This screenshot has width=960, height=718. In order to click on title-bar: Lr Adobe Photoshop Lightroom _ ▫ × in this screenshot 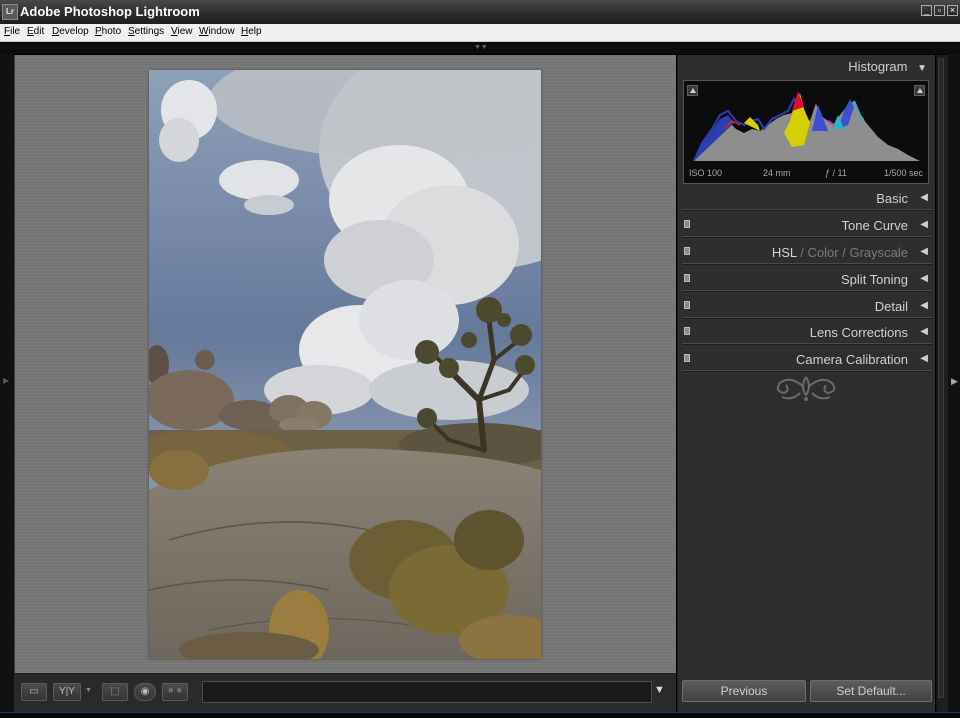, I will do `click(480, 12)`.